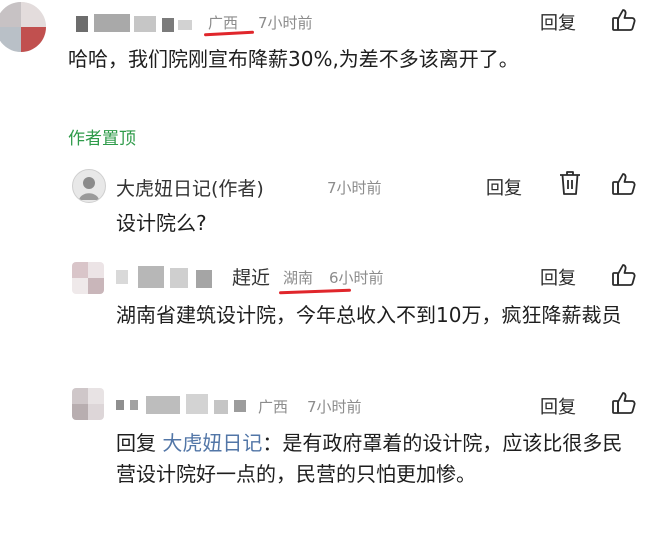 The height and width of the screenshot is (535, 649). What do you see at coordinates (298, 278) in the screenshot?
I see `comment-location: 湖南` at bounding box center [298, 278].